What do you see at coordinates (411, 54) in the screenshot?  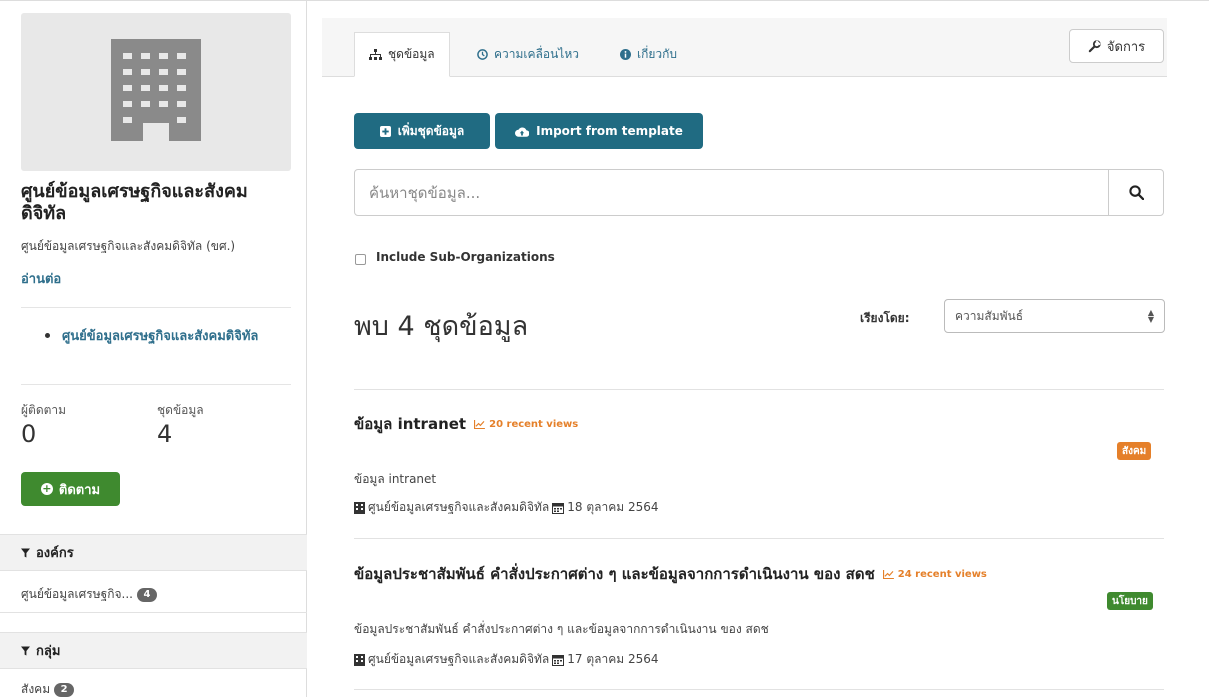 I see `tab-label: ชุดข้อมูล` at bounding box center [411, 54].